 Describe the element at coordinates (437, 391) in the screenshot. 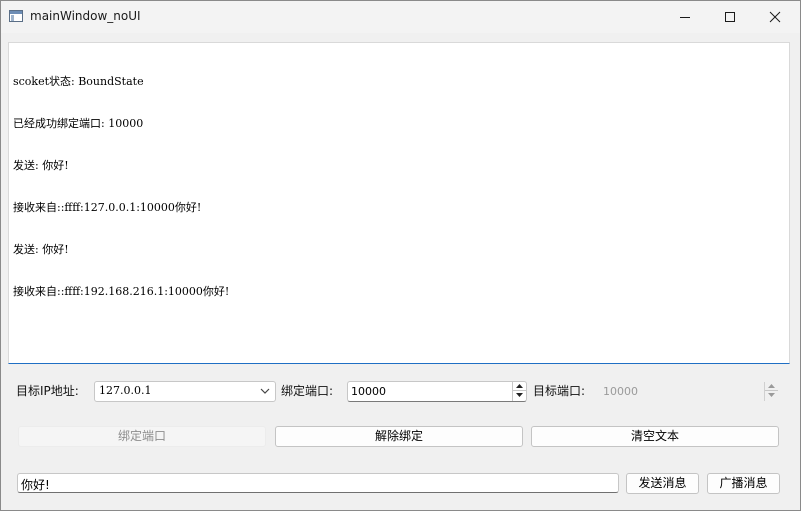

I see `bind-port-spinbox: 10000` at that location.